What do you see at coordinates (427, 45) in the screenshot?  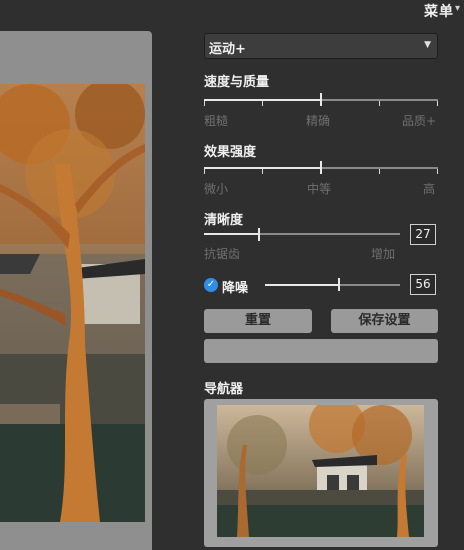 I see `dropdown-arrow-icon: ▼` at bounding box center [427, 45].